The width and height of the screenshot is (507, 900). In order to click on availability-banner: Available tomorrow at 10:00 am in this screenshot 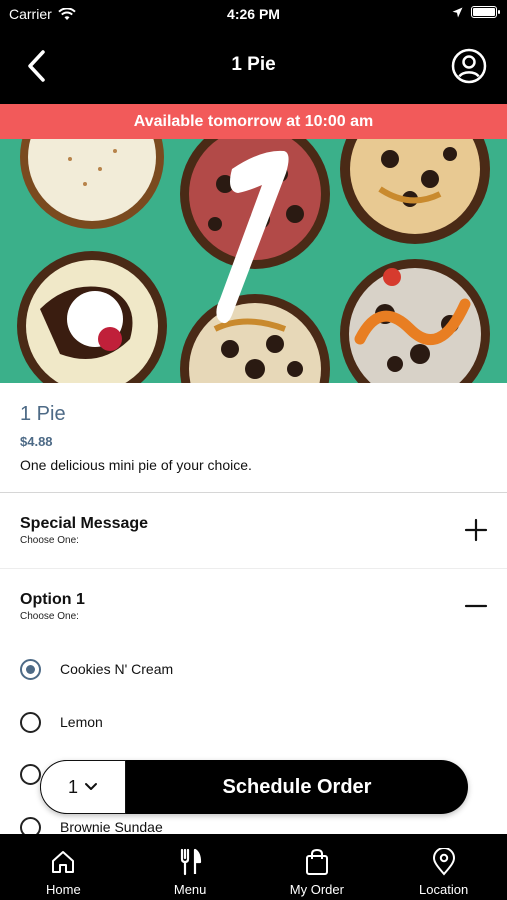, I will do `click(253, 121)`.